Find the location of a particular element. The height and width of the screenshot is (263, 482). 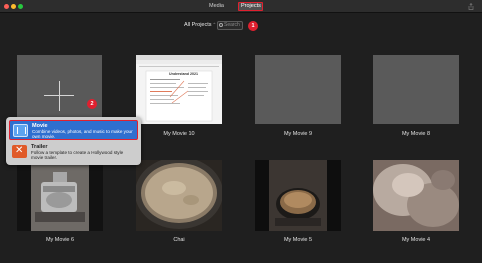

project-tile: My Movie 8 is located at coordinates (416, 96).